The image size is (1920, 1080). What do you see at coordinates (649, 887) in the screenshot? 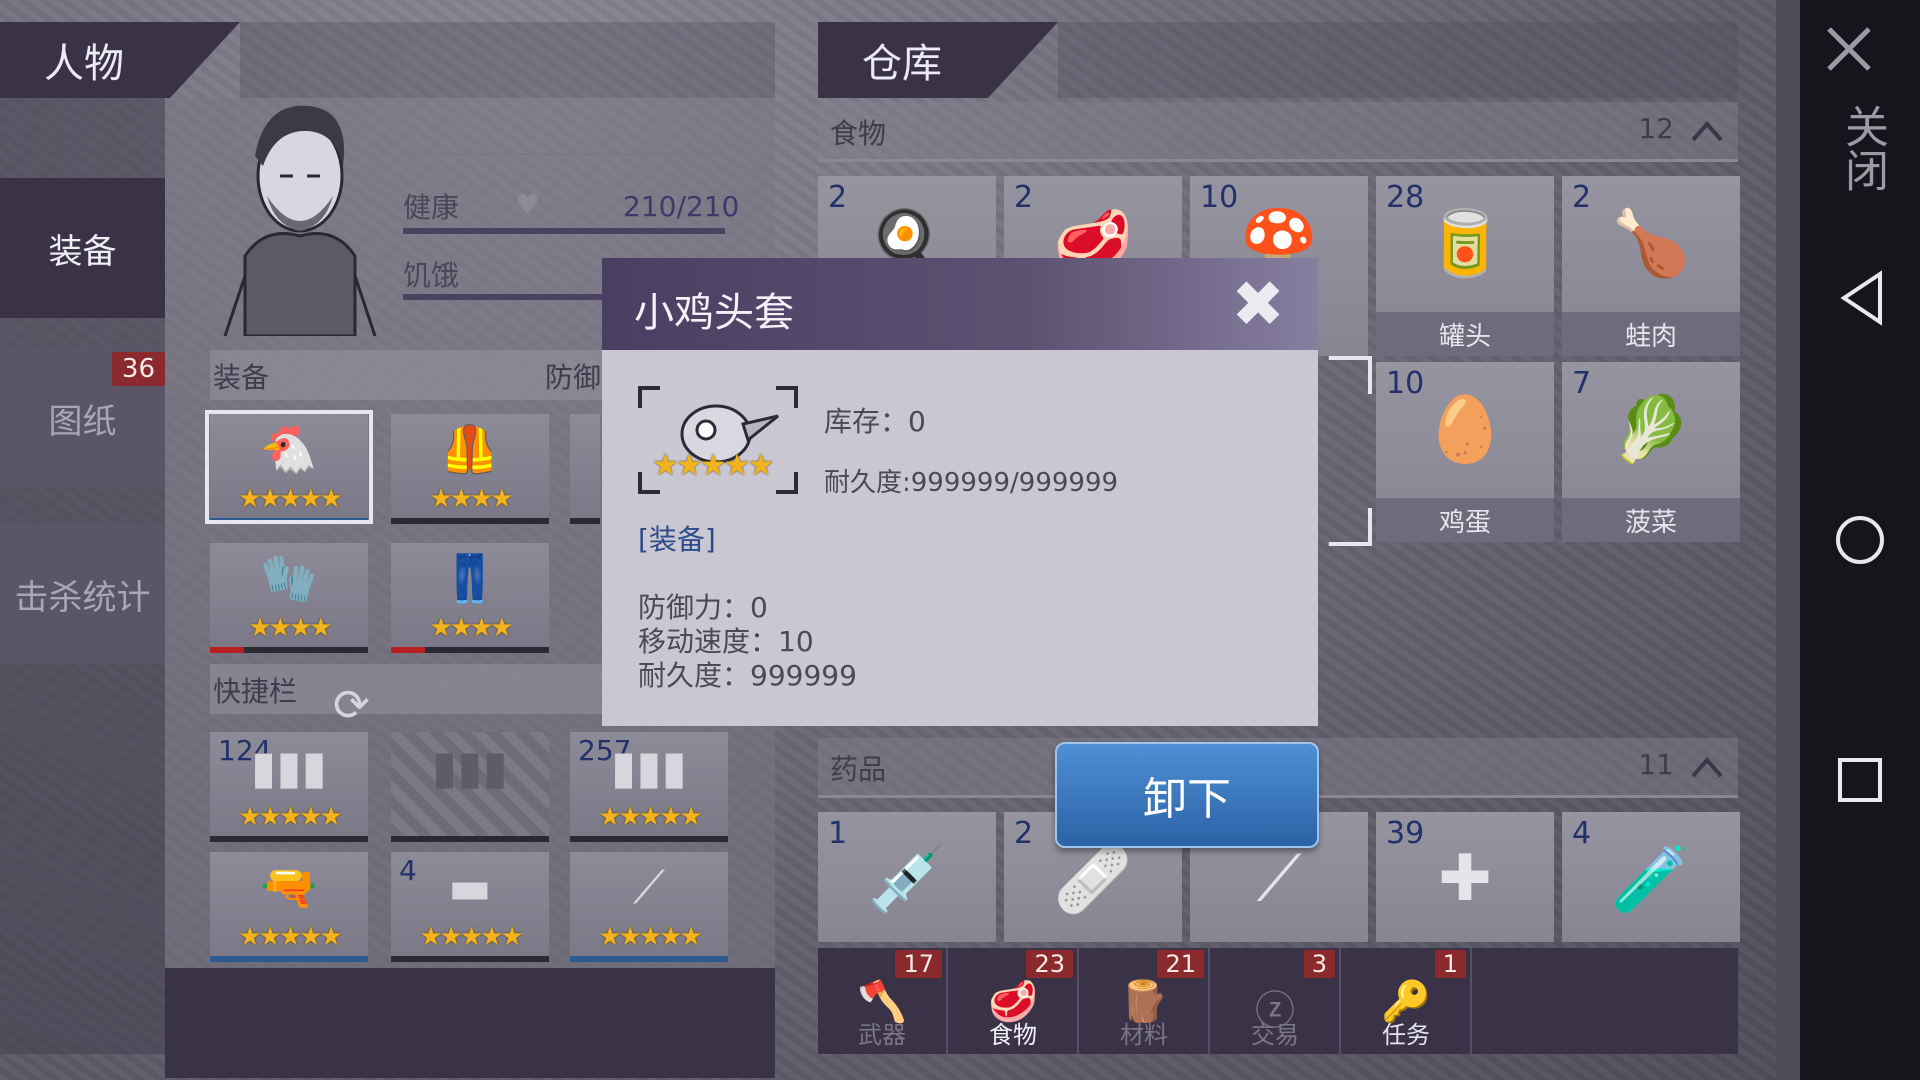
I see `shotgun-icon: ⟋` at bounding box center [649, 887].